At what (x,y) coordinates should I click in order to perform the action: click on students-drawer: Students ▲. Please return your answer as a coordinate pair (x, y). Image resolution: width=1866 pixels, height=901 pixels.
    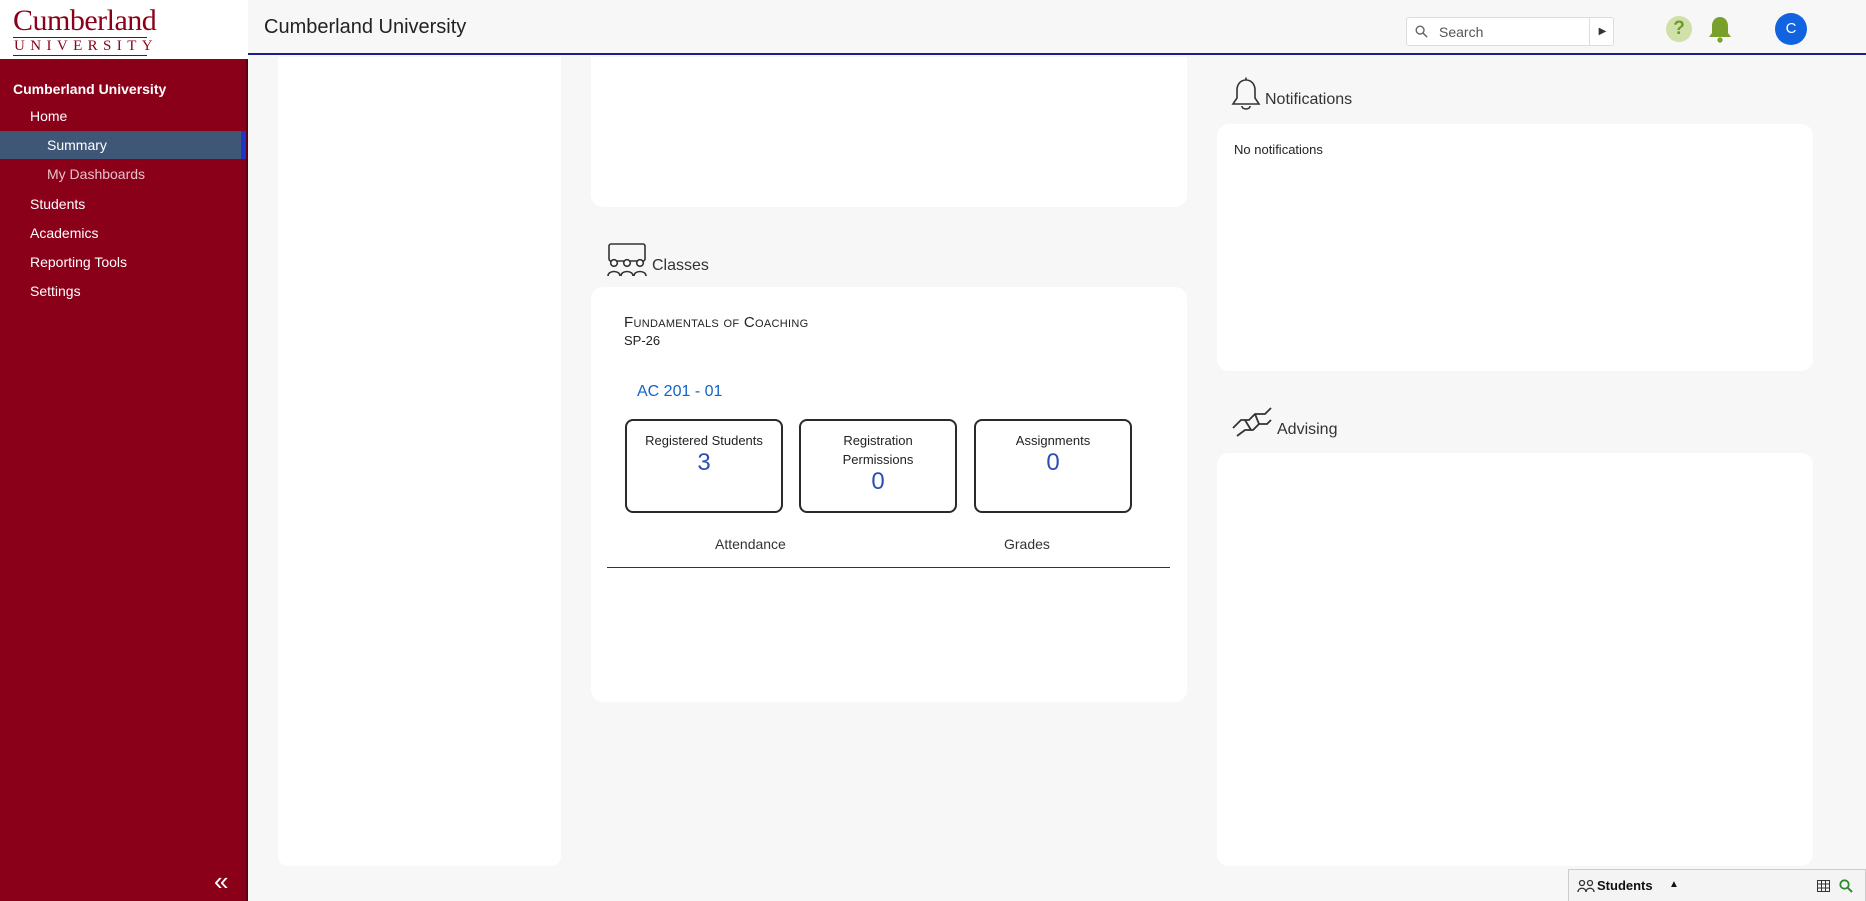
    Looking at the image, I should click on (1717, 885).